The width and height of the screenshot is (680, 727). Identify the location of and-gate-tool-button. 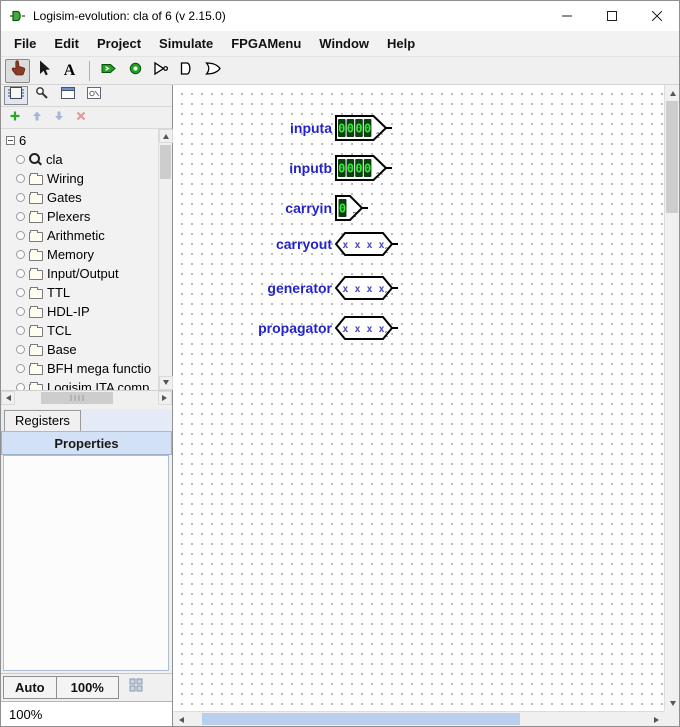
(187, 71).